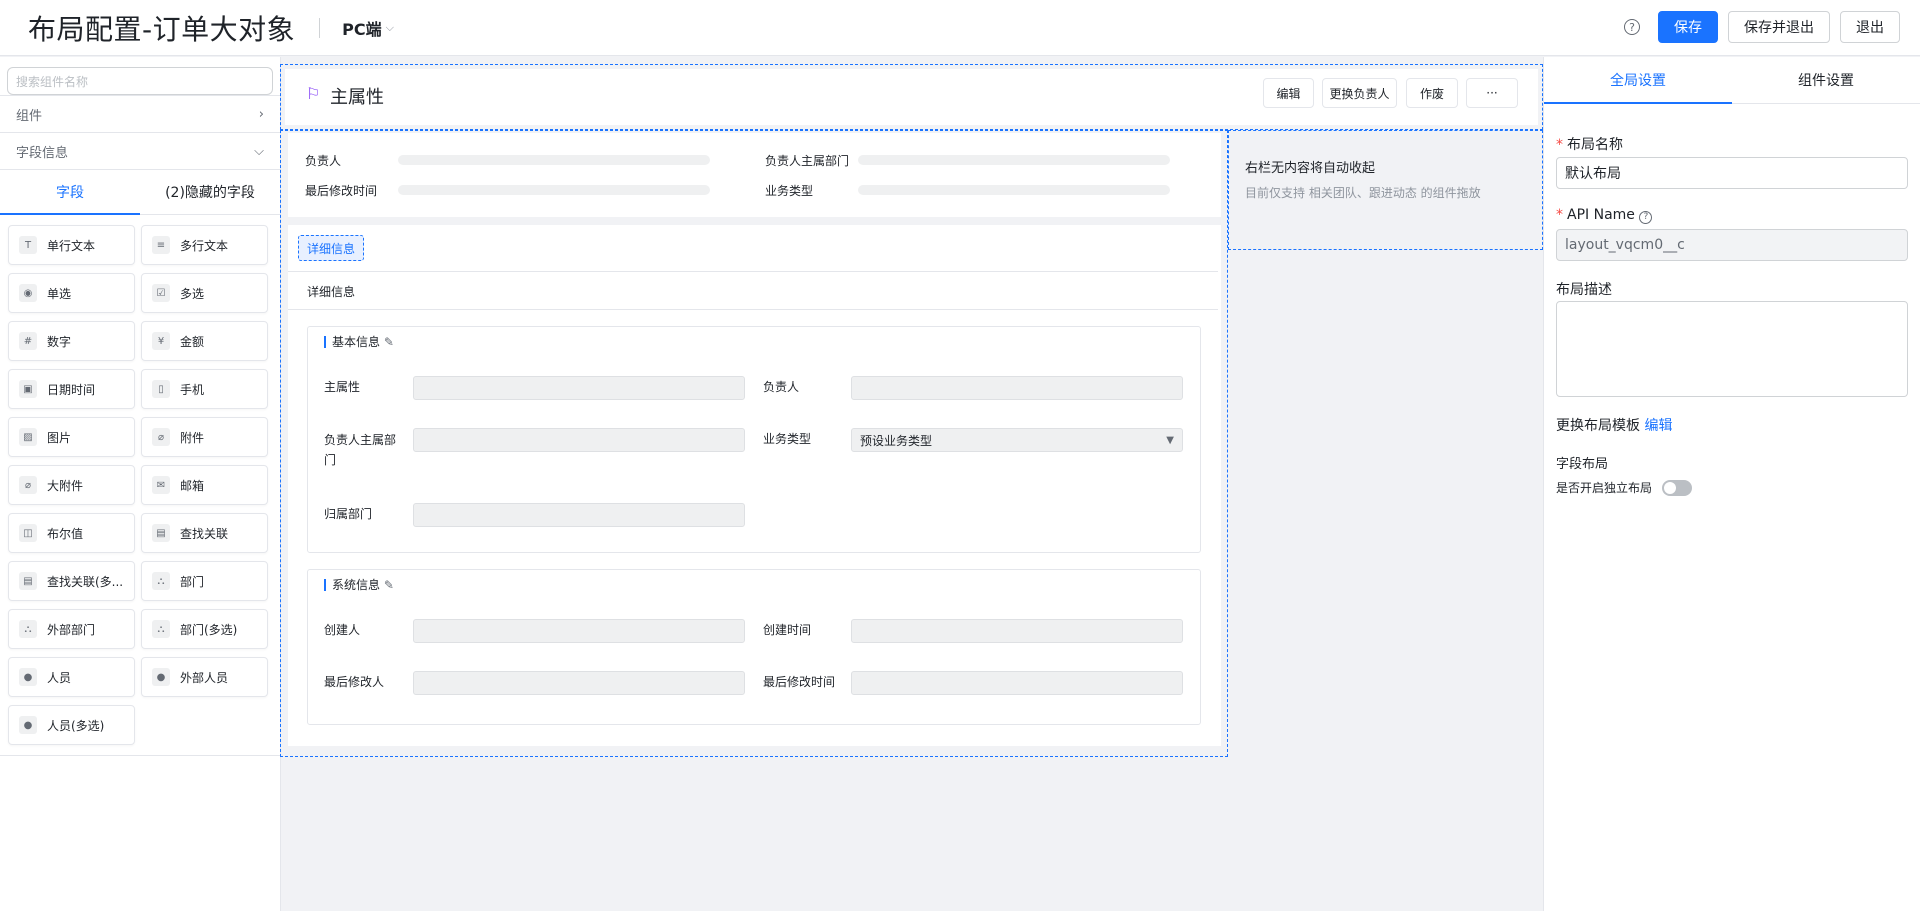 The image size is (1920, 911). What do you see at coordinates (1017, 631) in the screenshot?
I see `created-time-input` at bounding box center [1017, 631].